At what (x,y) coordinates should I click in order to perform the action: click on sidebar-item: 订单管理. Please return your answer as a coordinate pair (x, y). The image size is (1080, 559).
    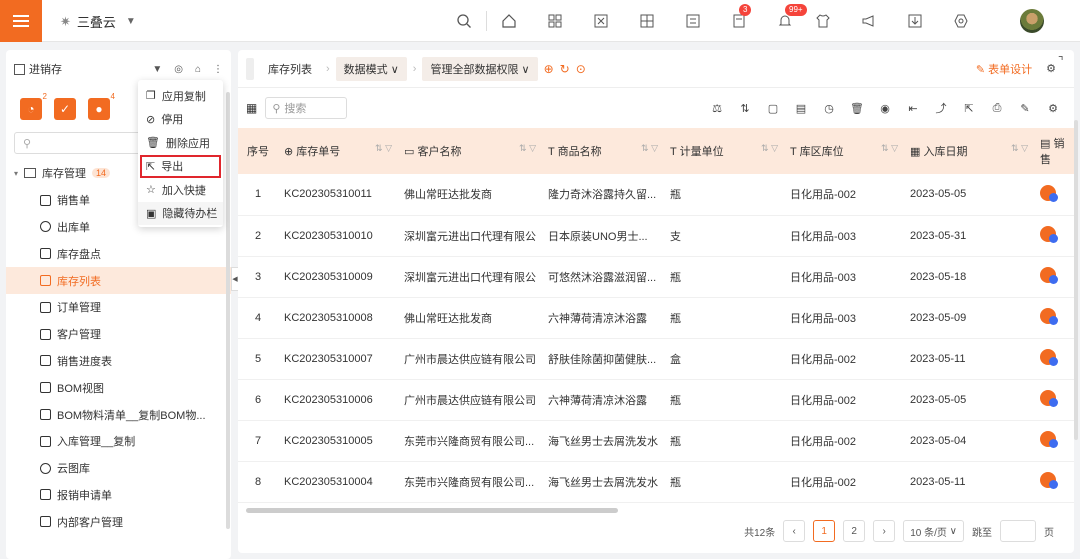
    Looking at the image, I should click on (118, 307).